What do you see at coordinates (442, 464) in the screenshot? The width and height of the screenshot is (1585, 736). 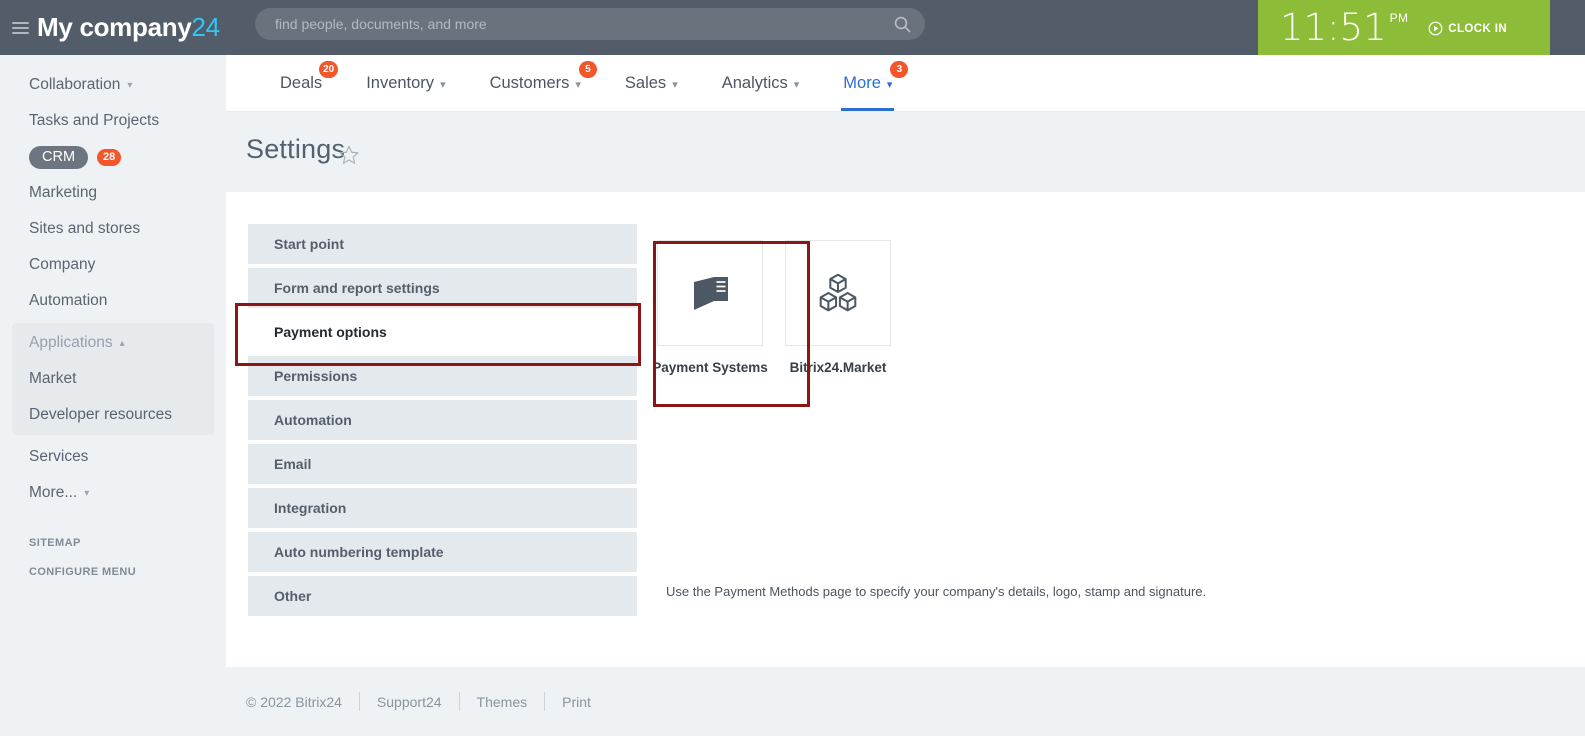 I see `settings-tab-email: Email` at bounding box center [442, 464].